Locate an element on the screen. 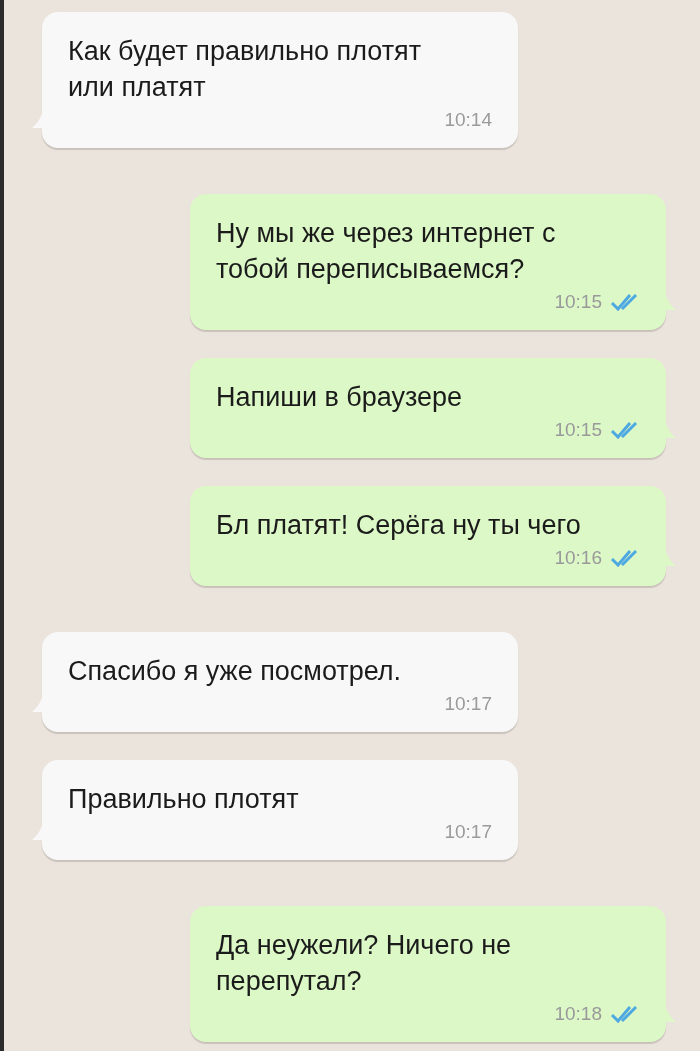 The height and width of the screenshot is (1051, 700). message-time: 10:16 is located at coordinates (578, 558).